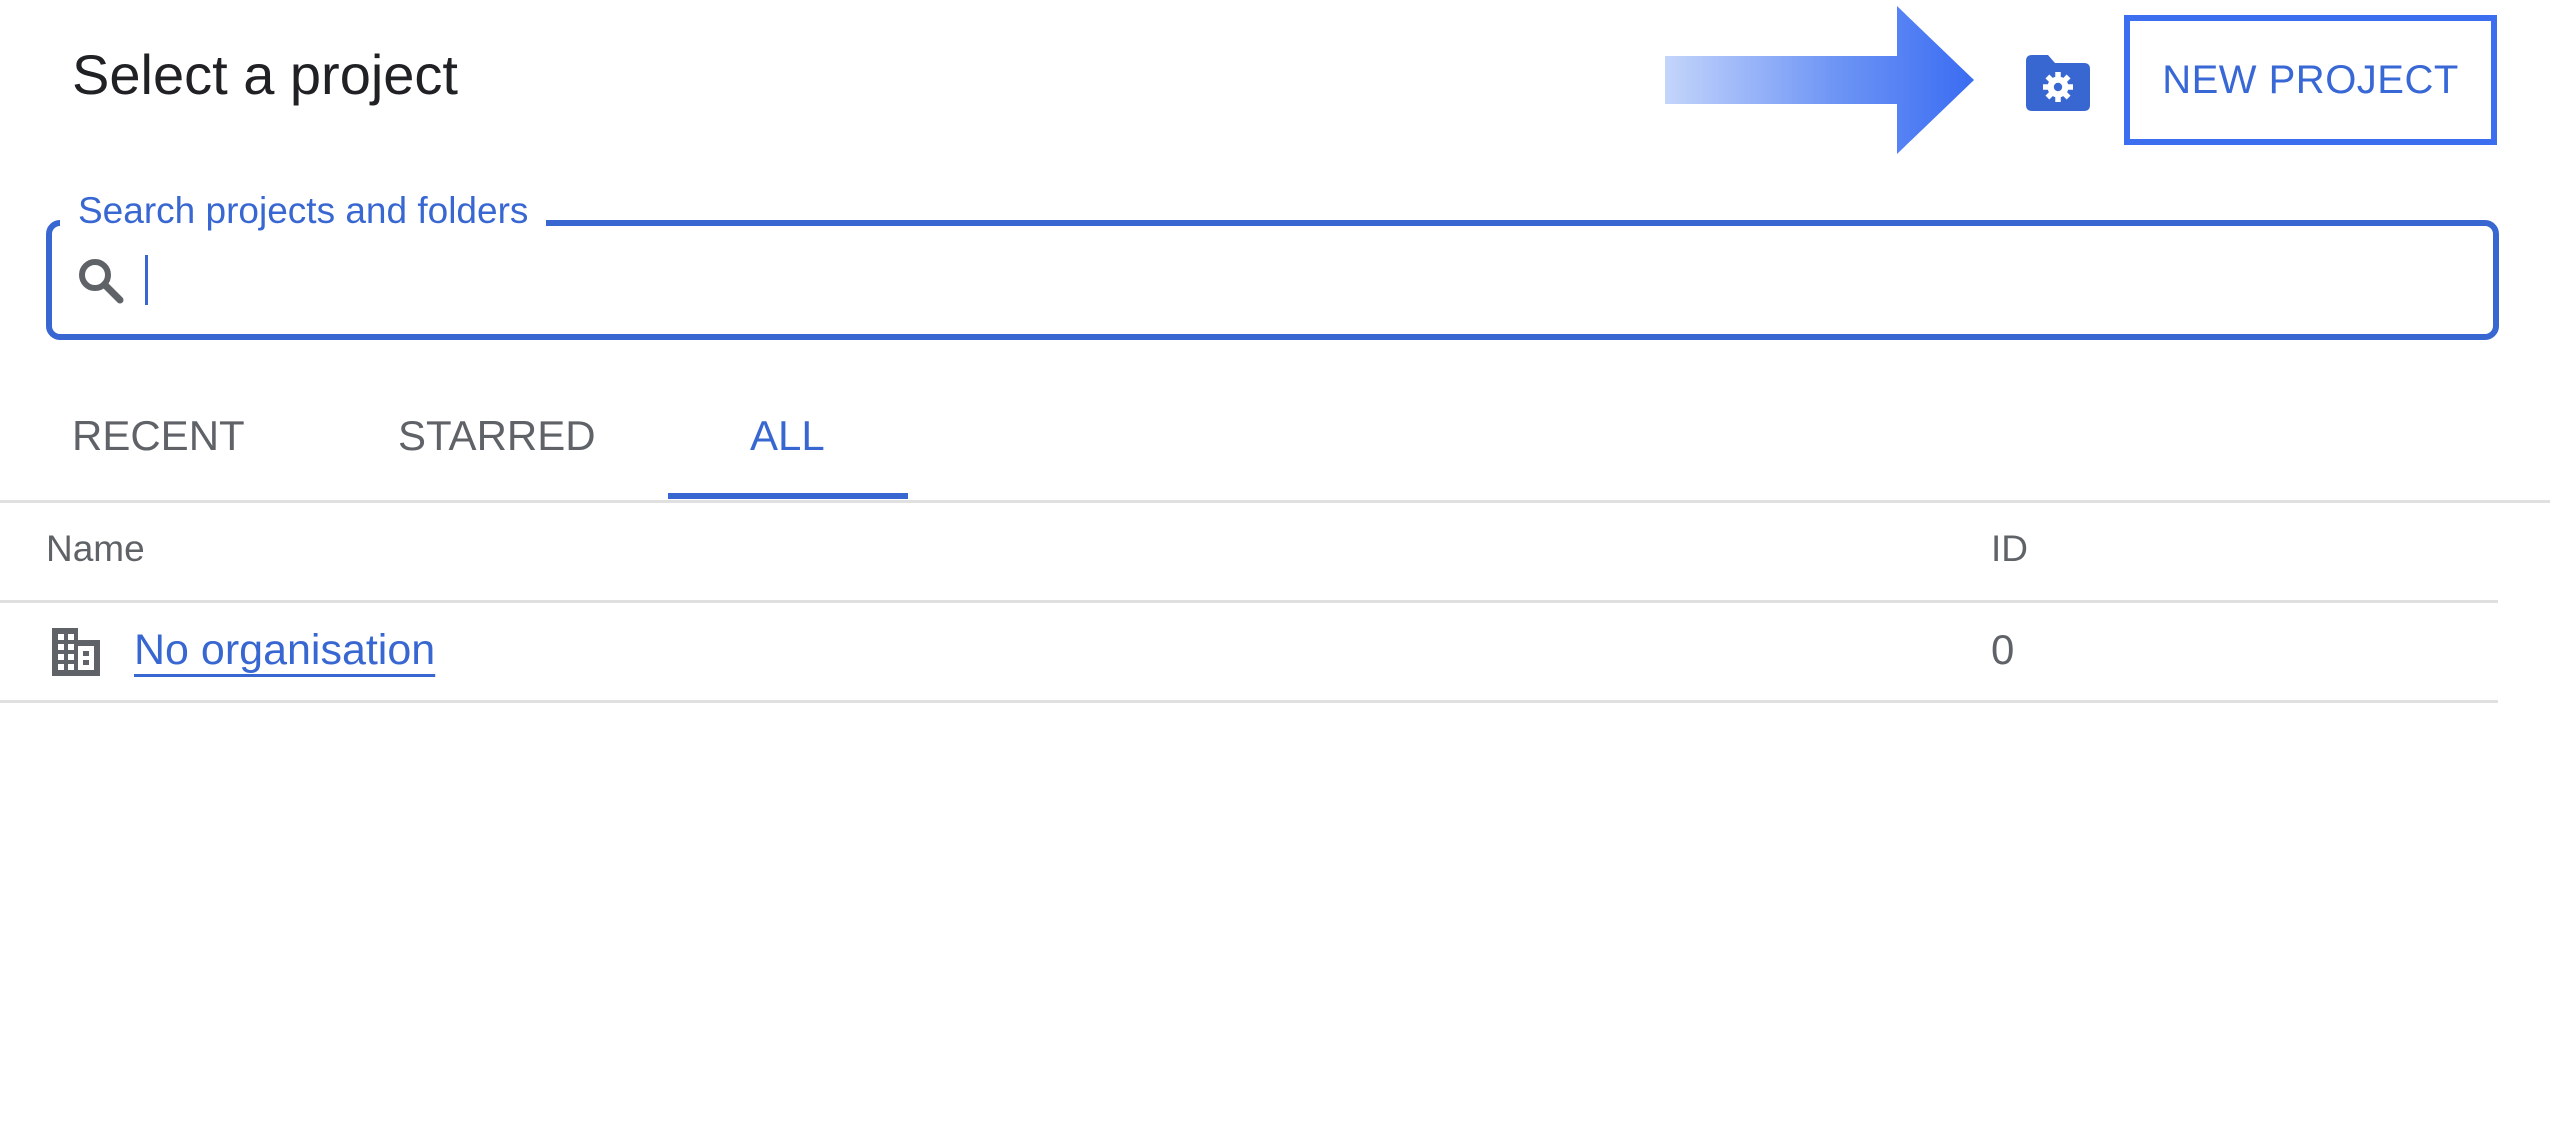  Describe the element at coordinates (787, 436) in the screenshot. I see `tab-all: ALL` at that location.